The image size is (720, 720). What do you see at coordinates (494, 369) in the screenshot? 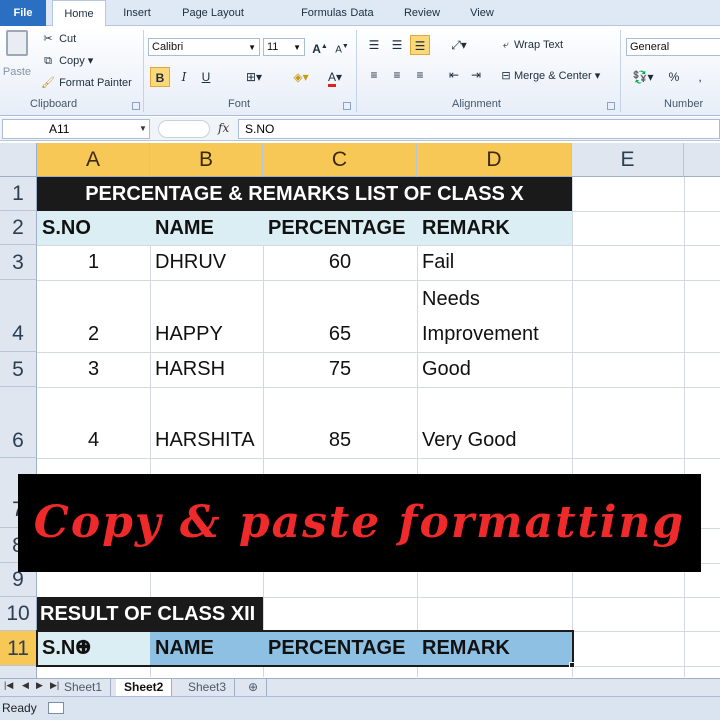
I see `cell-d5: Good` at bounding box center [494, 369].